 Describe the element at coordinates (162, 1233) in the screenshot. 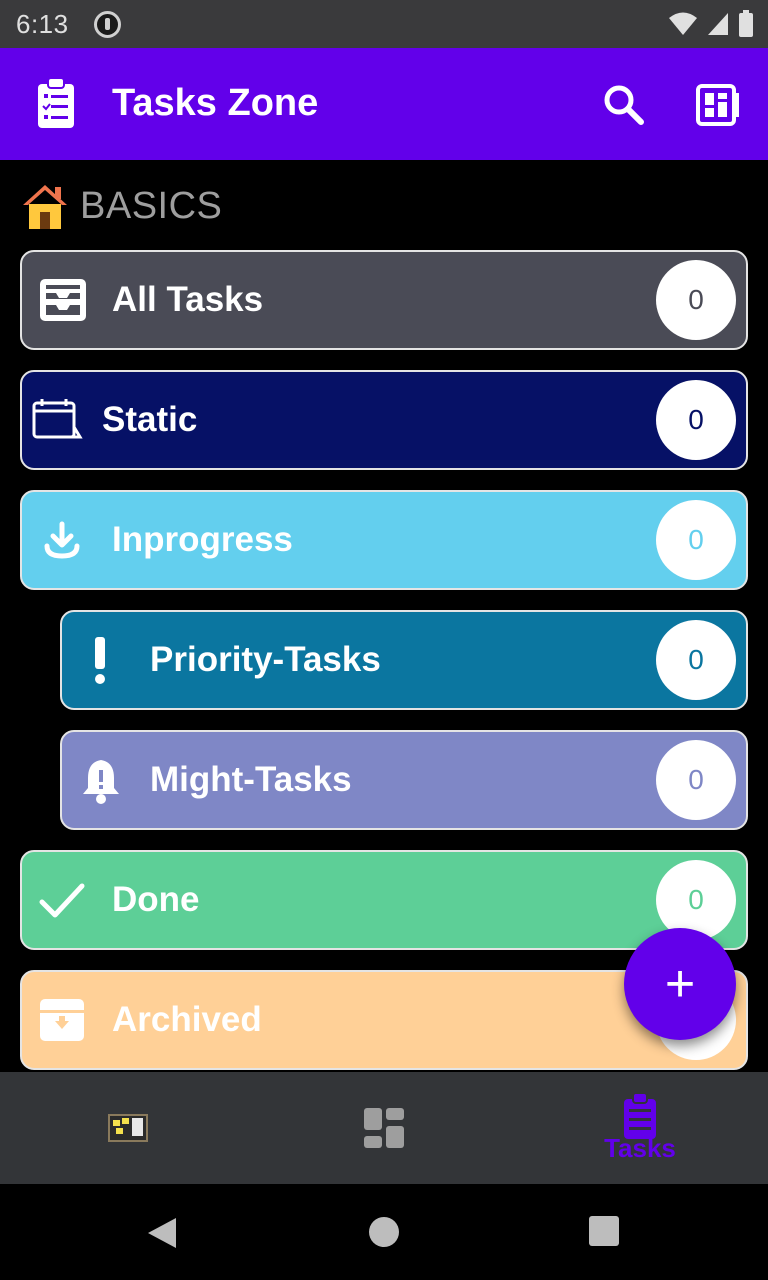

I see `back-icon` at that location.